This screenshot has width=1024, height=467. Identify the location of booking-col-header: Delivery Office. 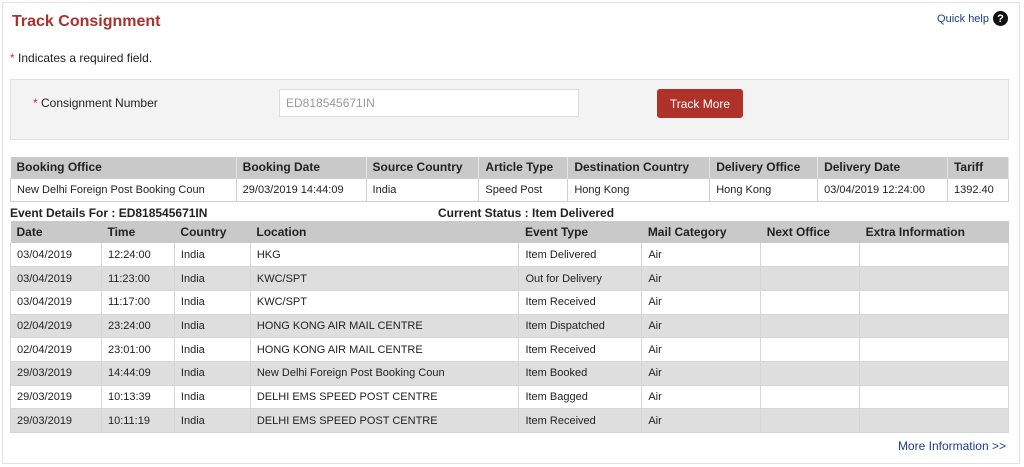
(764, 167).